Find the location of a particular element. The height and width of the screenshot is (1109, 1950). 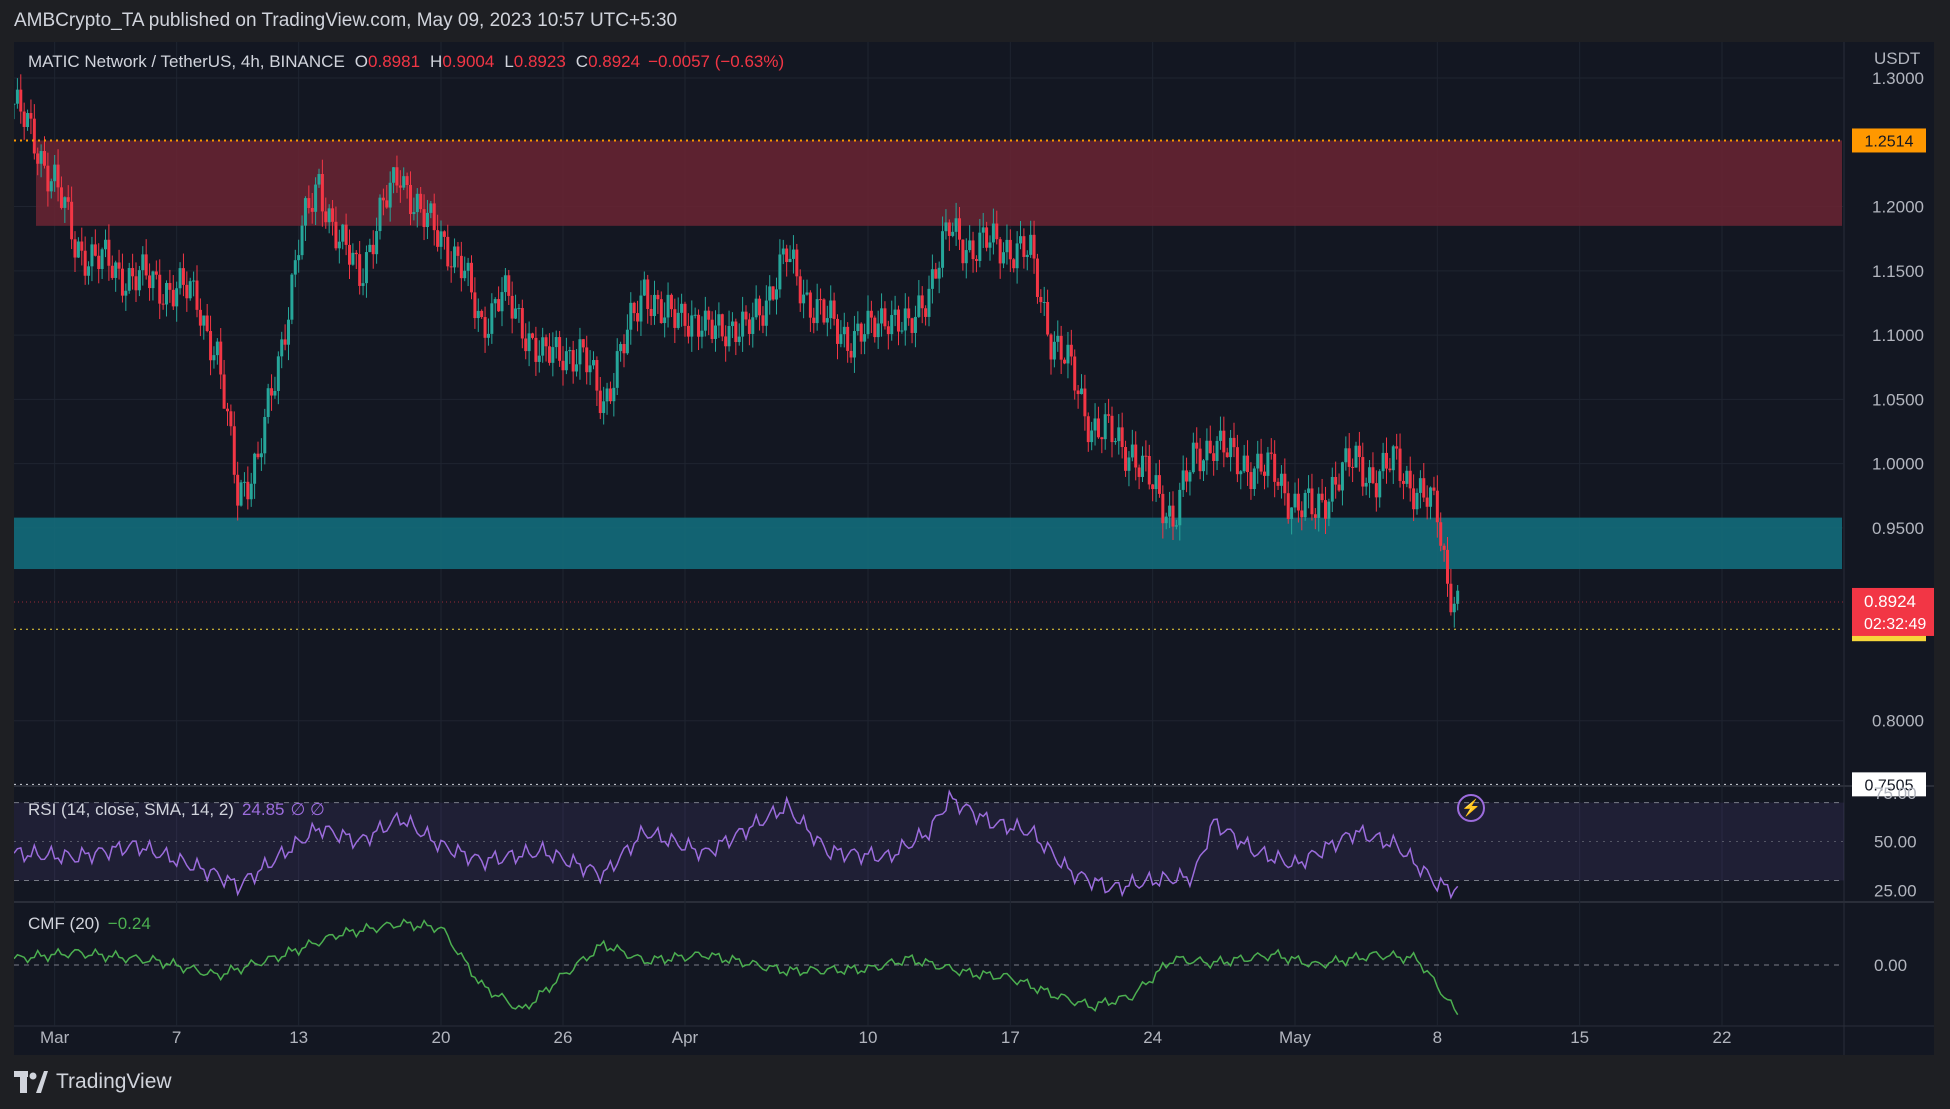

y-tick-label: 1.0500 is located at coordinates (1898, 399).